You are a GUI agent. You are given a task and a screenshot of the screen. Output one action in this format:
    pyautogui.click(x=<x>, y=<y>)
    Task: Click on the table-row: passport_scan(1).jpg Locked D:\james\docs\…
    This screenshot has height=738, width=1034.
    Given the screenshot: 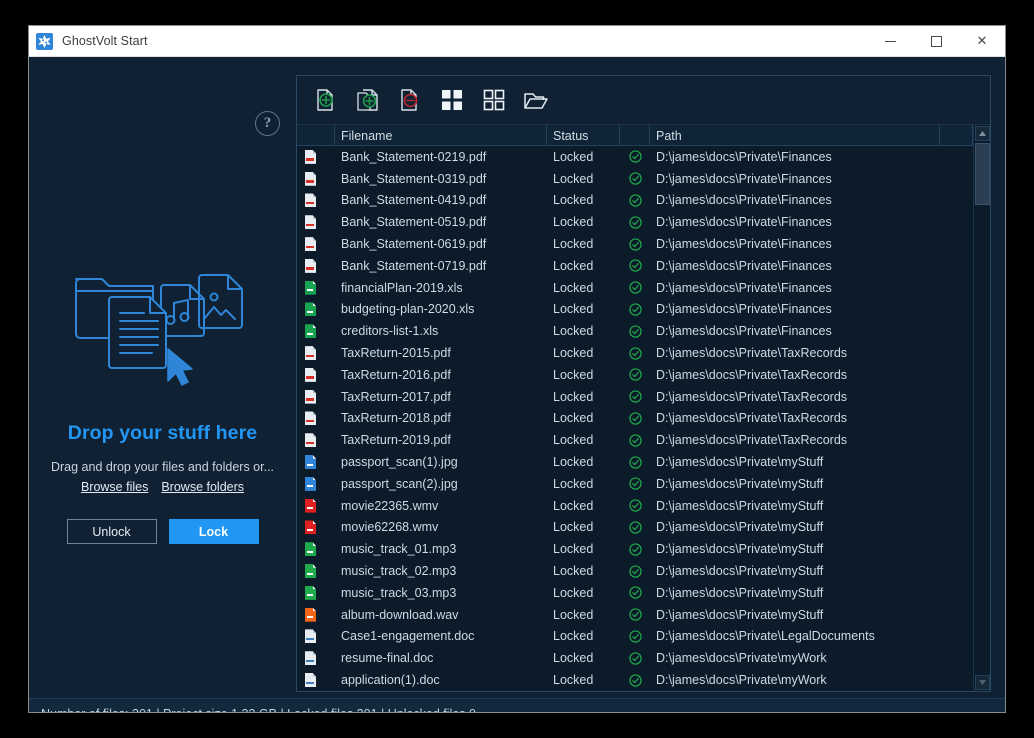 What is the action you would take?
    pyautogui.click(x=635, y=462)
    